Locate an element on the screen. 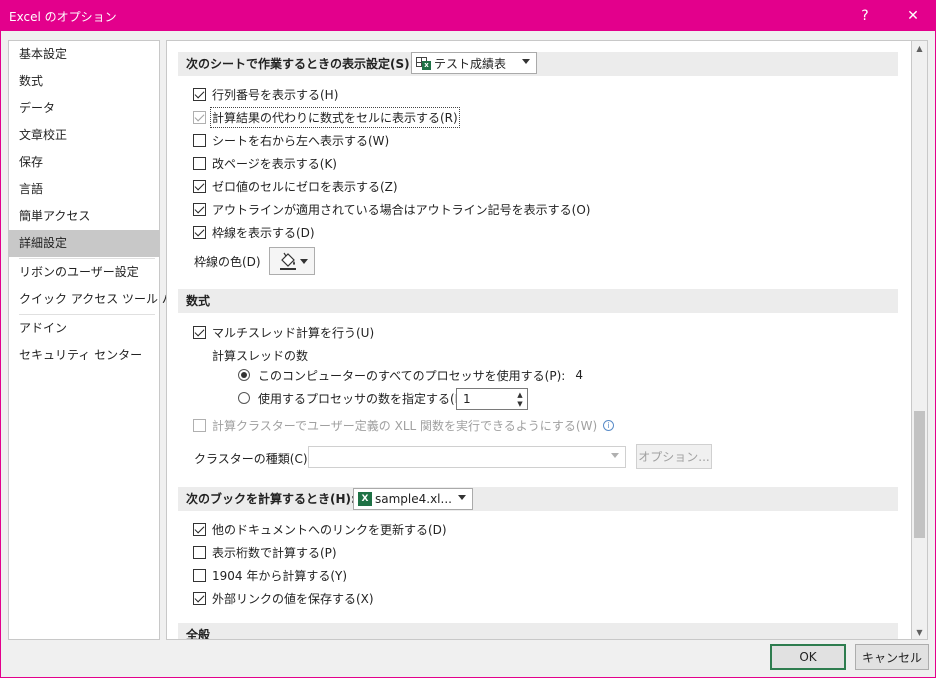  info-icon: i is located at coordinates (609, 425).